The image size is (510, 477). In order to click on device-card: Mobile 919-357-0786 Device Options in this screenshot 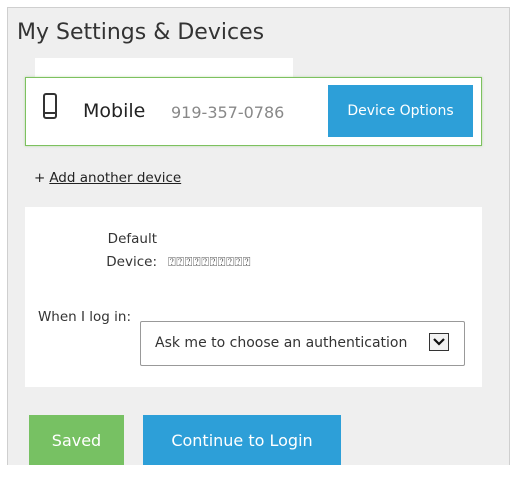, I will do `click(253, 111)`.